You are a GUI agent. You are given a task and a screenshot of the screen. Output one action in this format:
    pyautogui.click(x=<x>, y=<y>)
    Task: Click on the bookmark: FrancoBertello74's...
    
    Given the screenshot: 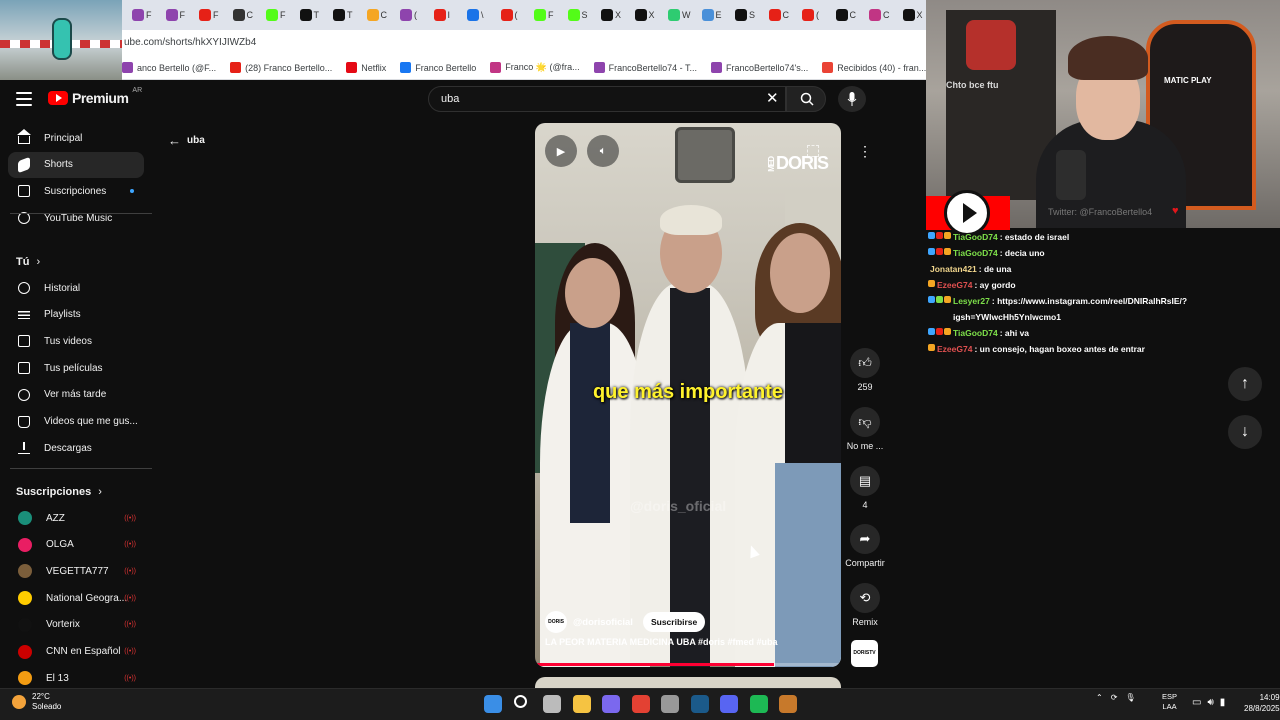 What is the action you would take?
    pyautogui.click(x=759, y=67)
    